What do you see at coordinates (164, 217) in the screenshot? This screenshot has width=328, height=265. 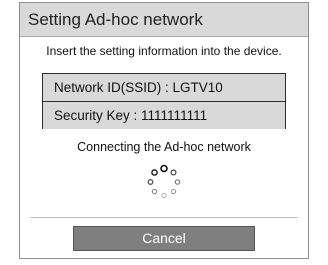 I see `footer-divider` at bounding box center [164, 217].